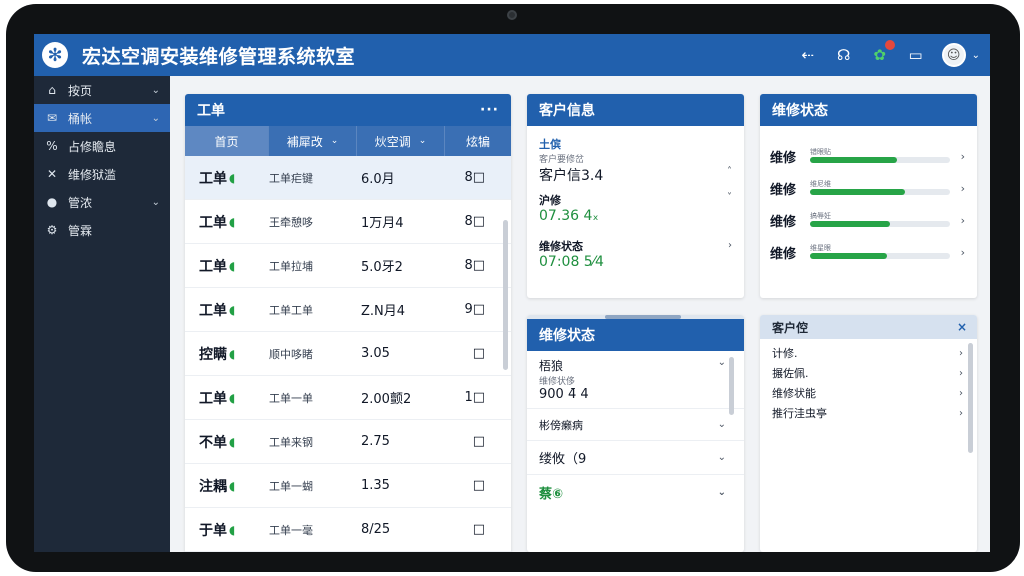 This screenshot has height=576, width=1024. I want to click on customer-info-row: 土傧 客户要修岔 客户信3.4 ˄, so click(635, 164).